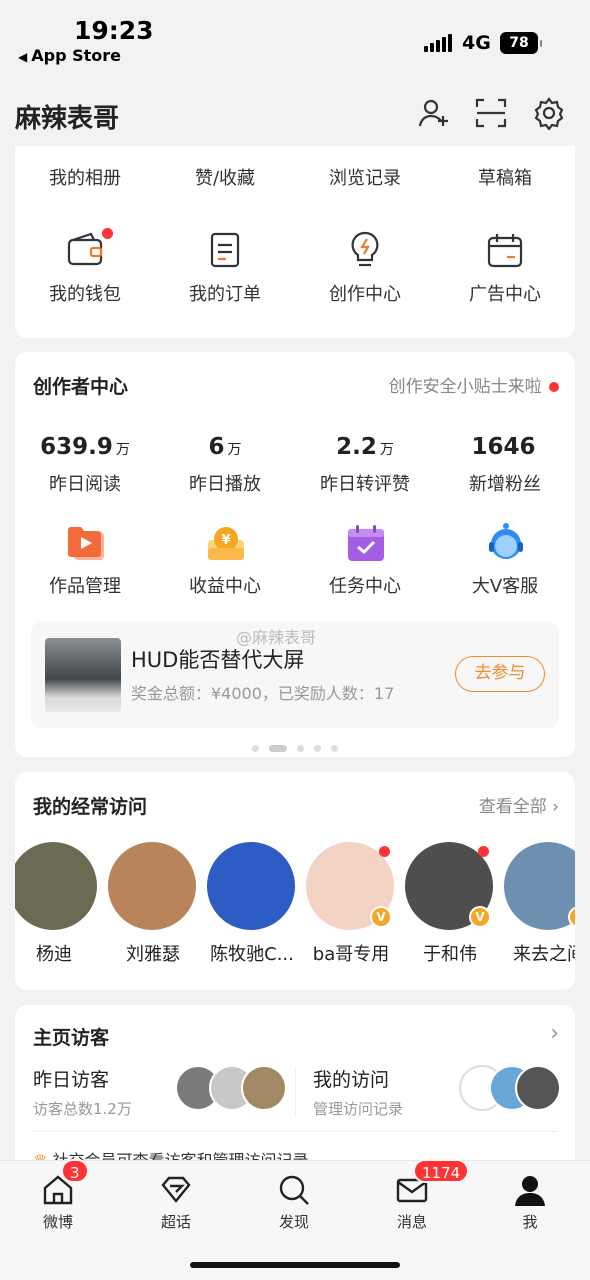 This screenshot has height=1280, width=590. What do you see at coordinates (521, 43) in the screenshot?
I see `battery-indicator: 78` at bounding box center [521, 43].